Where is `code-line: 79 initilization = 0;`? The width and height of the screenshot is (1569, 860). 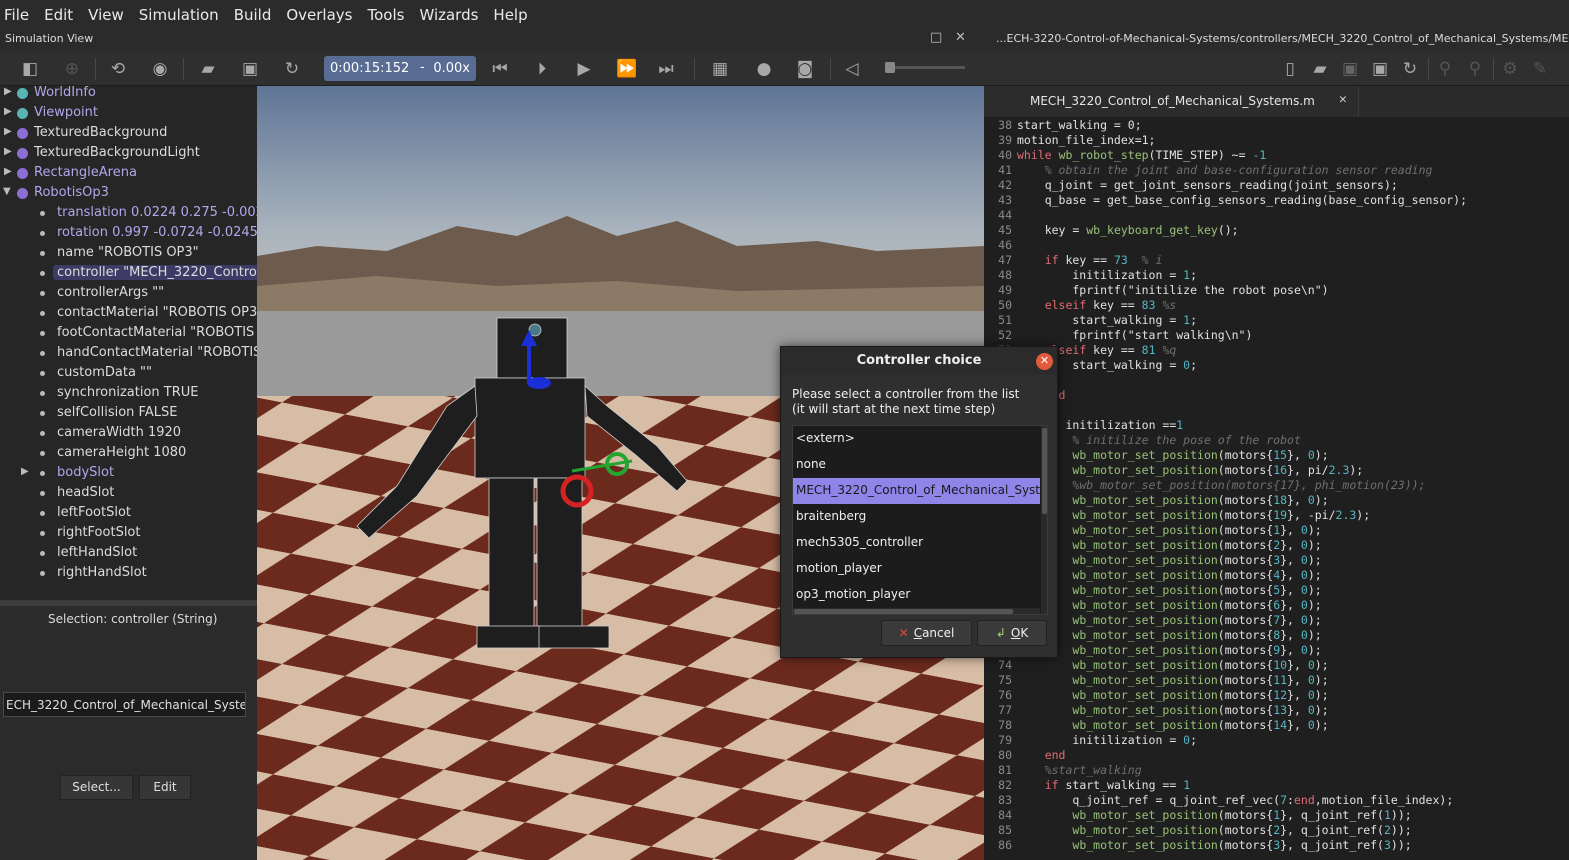
code-line: 79 initilization = 0; is located at coordinates (1090, 740).